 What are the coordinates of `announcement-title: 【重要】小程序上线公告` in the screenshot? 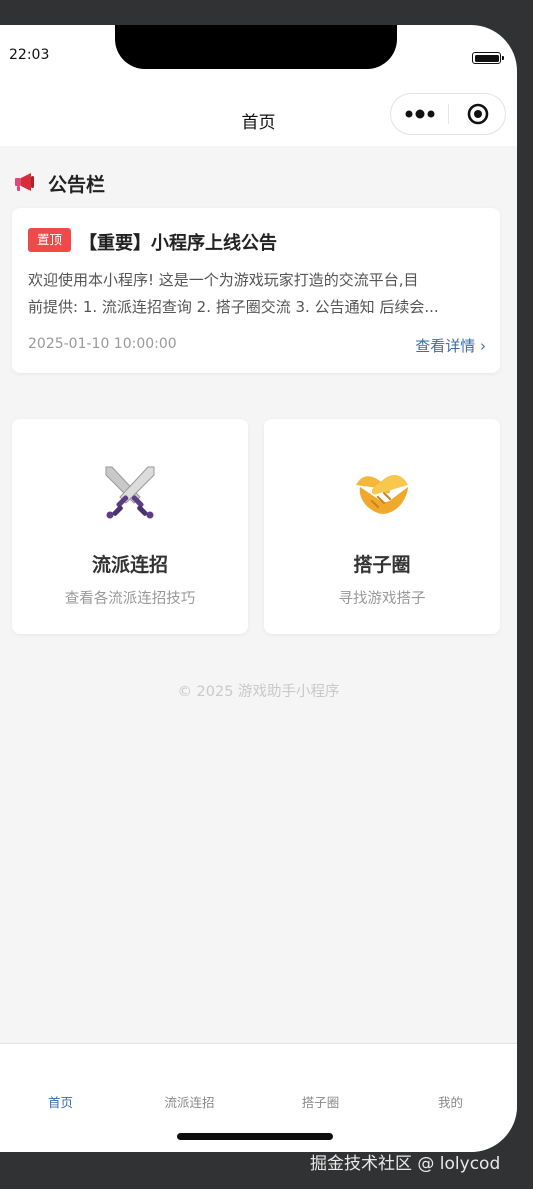 It's located at (178, 243).